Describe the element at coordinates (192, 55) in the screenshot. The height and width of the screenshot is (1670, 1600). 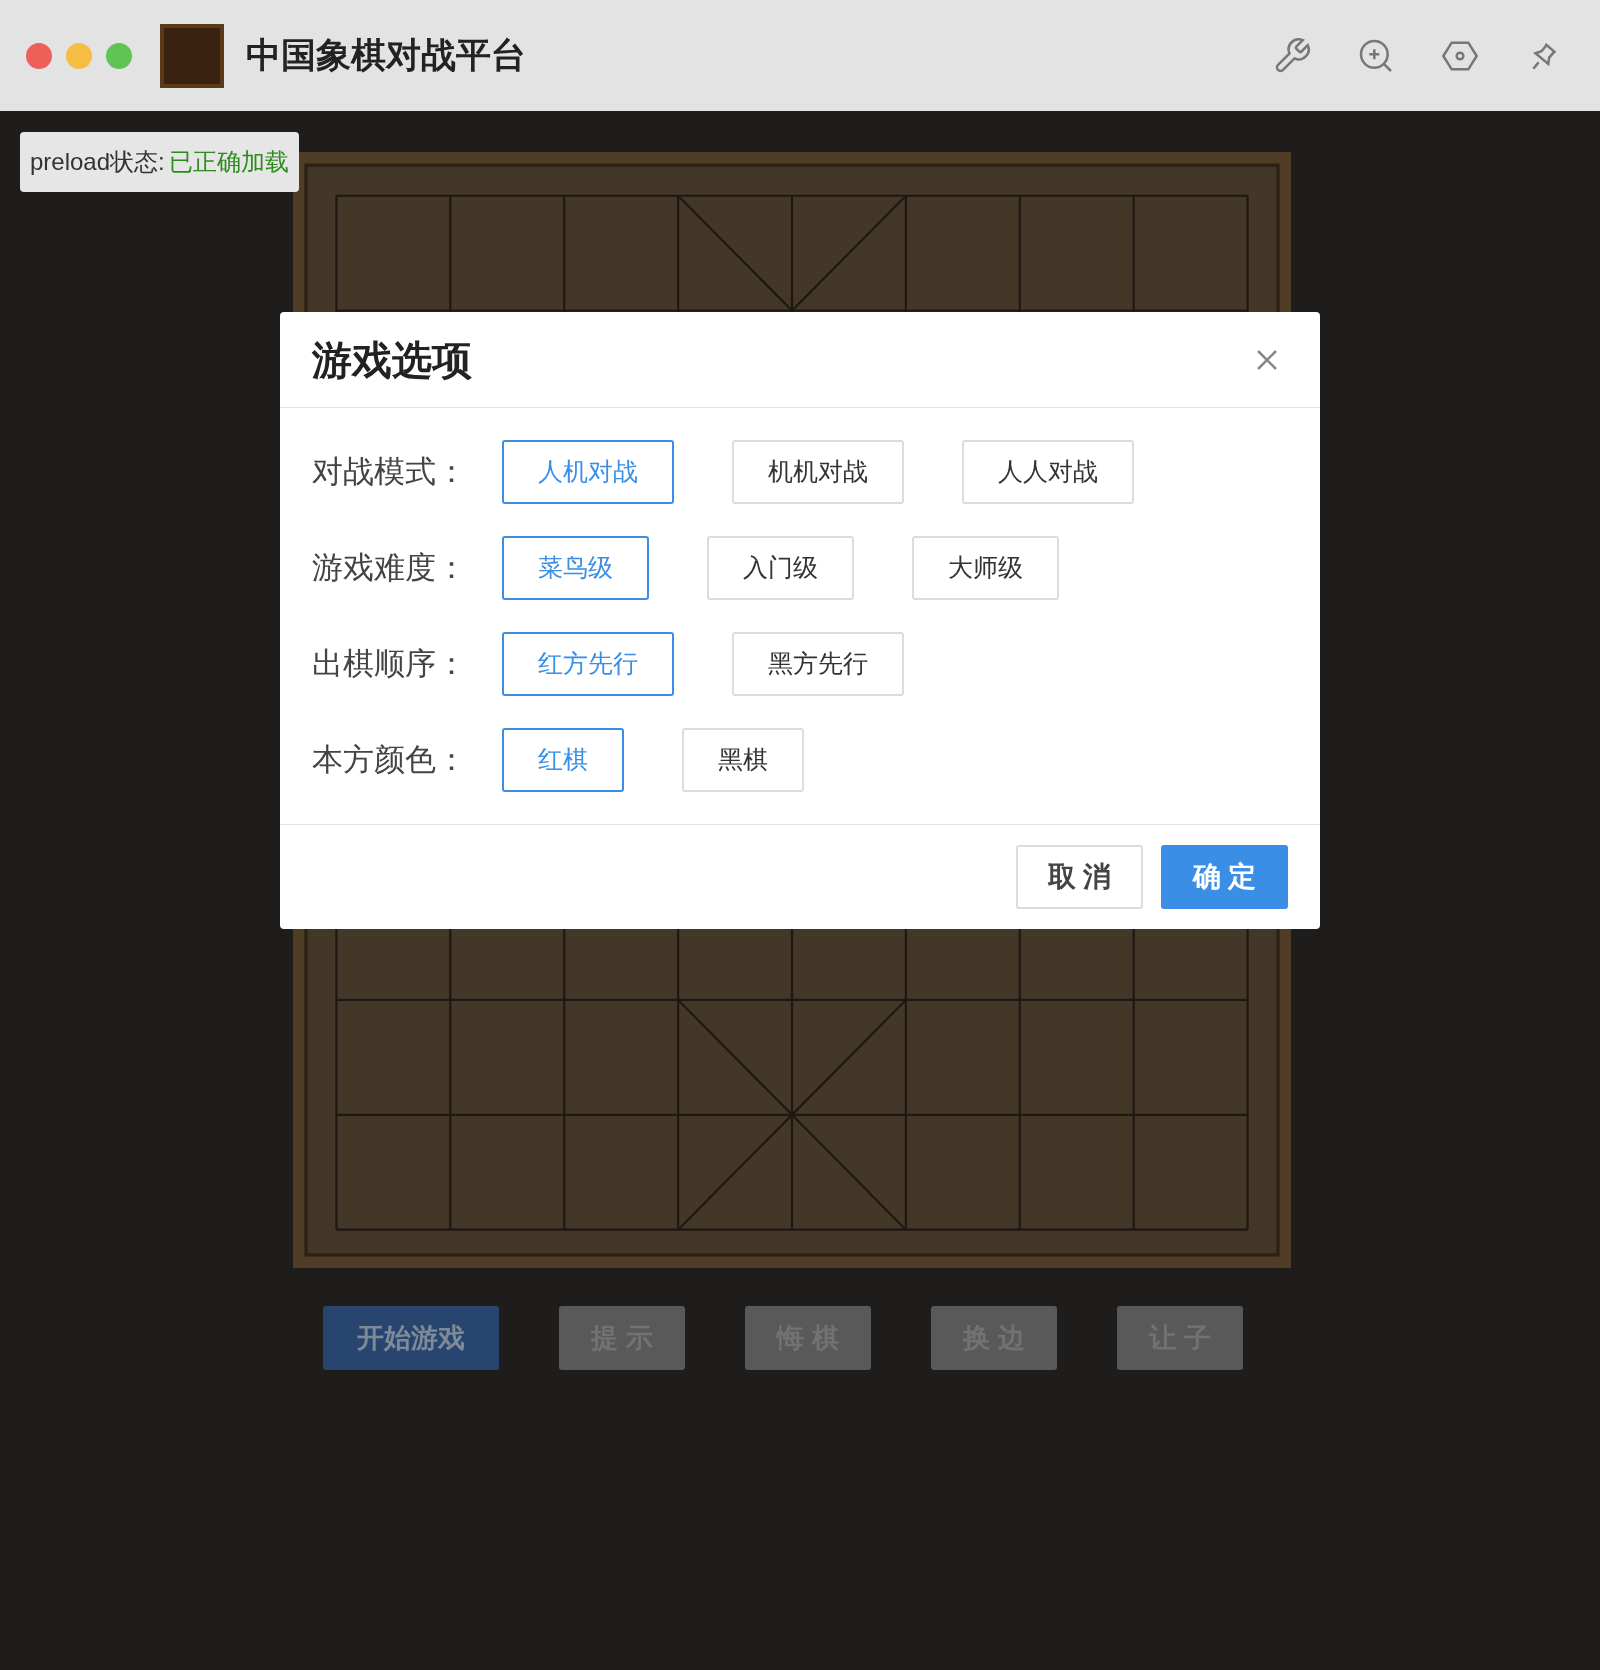
I see `app-logo-icon` at that location.